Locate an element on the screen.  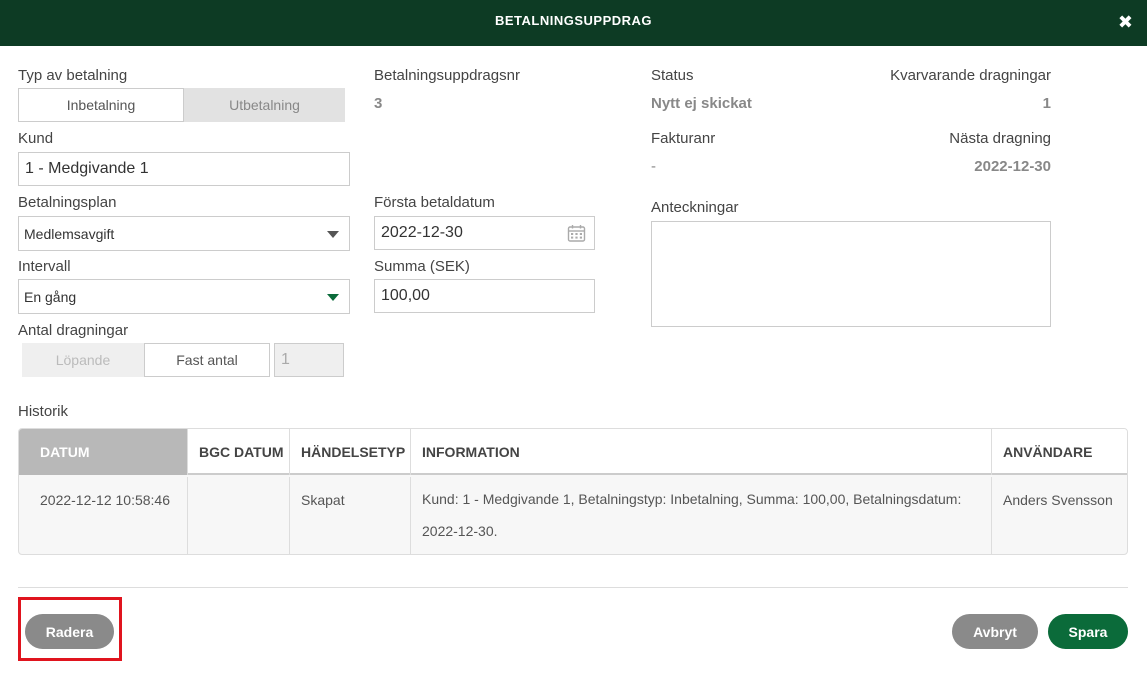
table-cell-bgc-datum is located at coordinates (239, 515).